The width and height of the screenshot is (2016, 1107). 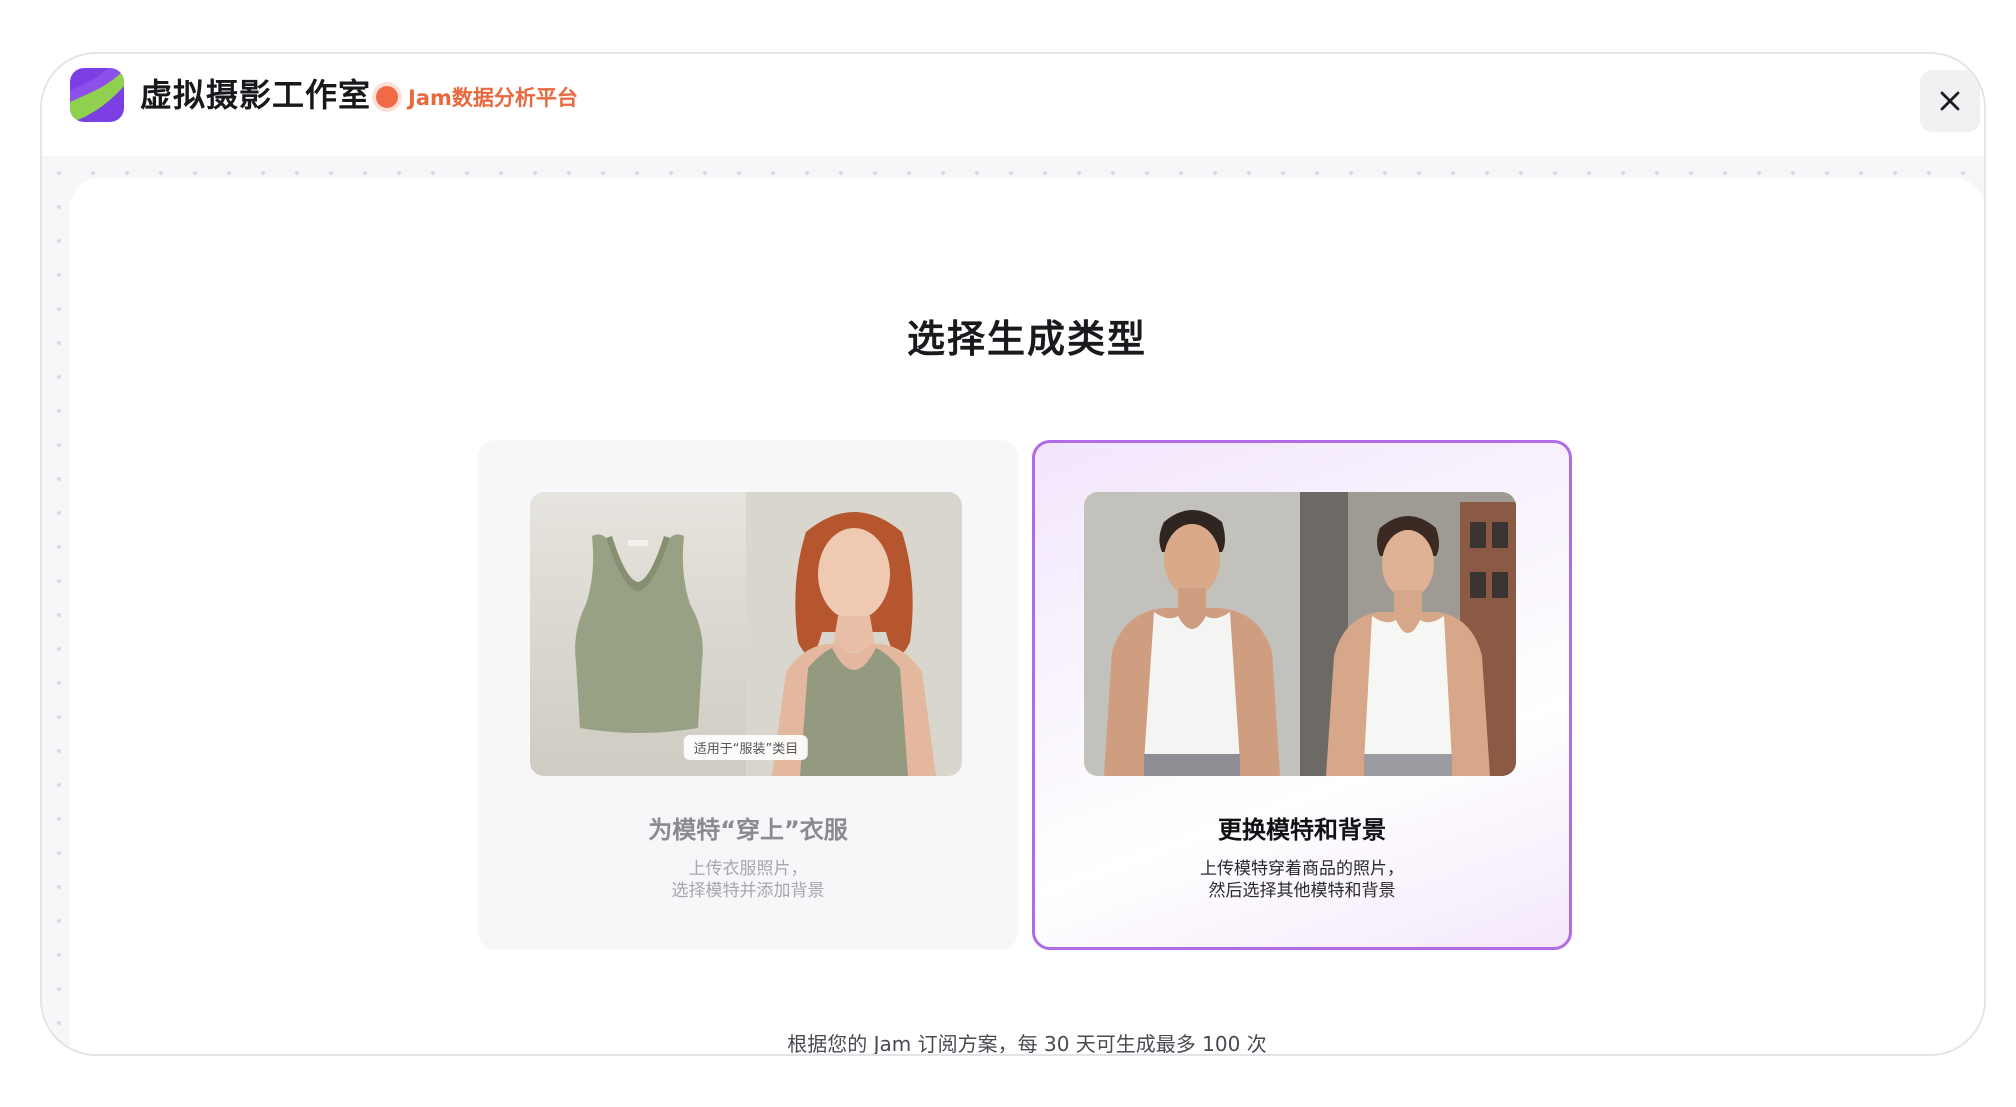 What do you see at coordinates (1302, 869) in the screenshot?
I see `card-description-line: 上传模特穿着商品的照片，` at bounding box center [1302, 869].